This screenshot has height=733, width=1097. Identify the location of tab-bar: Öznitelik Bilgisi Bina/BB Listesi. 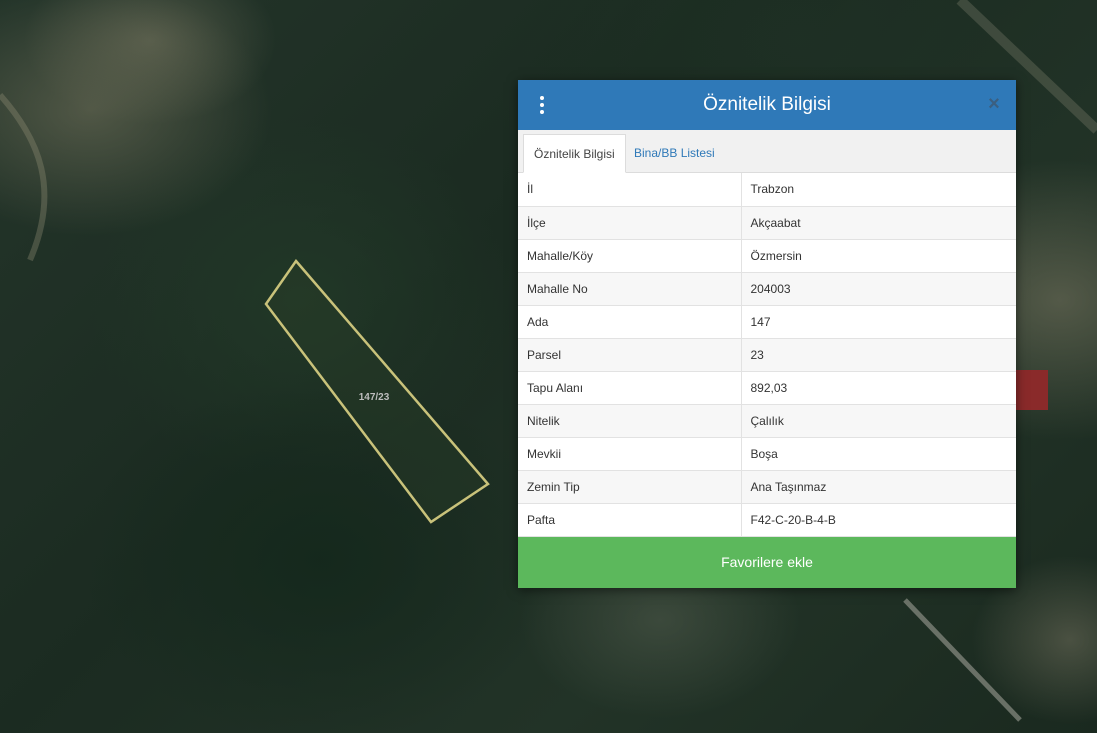
(767, 151).